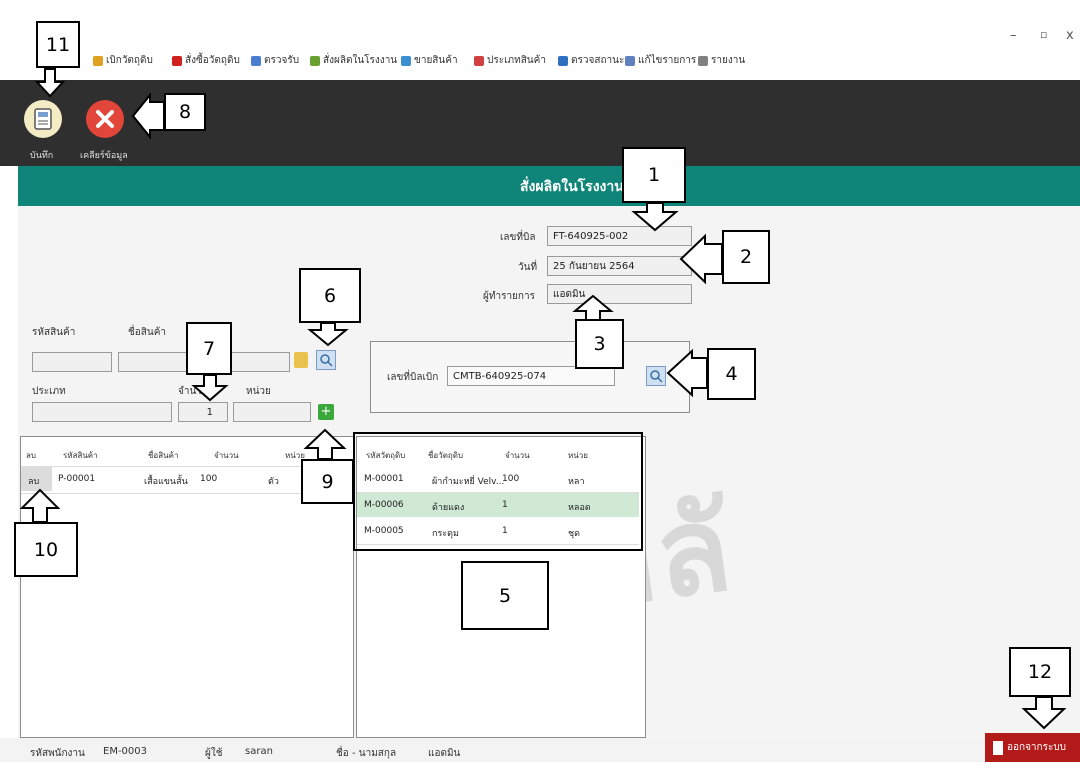 The image size is (1080, 779). What do you see at coordinates (746, 257) in the screenshot?
I see `callout-2: 2` at bounding box center [746, 257].